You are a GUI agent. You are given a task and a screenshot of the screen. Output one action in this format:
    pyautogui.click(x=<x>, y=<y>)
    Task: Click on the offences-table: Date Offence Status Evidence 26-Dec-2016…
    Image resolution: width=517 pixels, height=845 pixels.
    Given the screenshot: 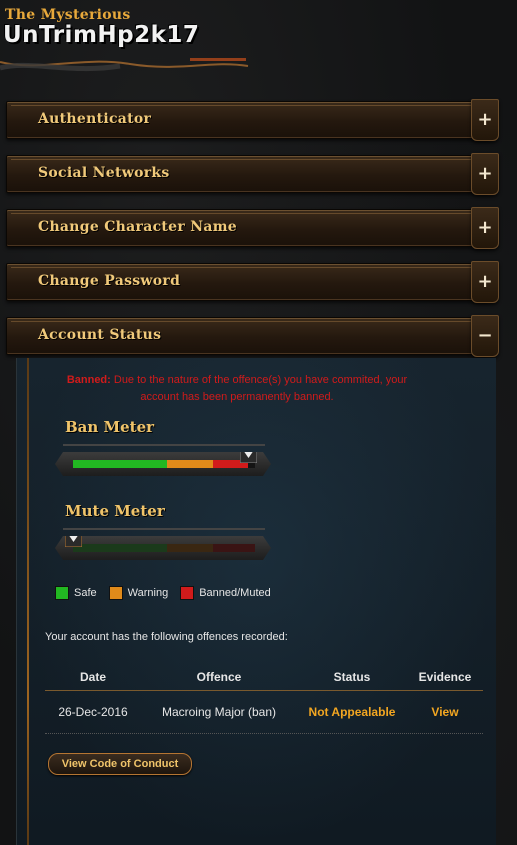 What is the action you would take?
    pyautogui.click(x=264, y=699)
    